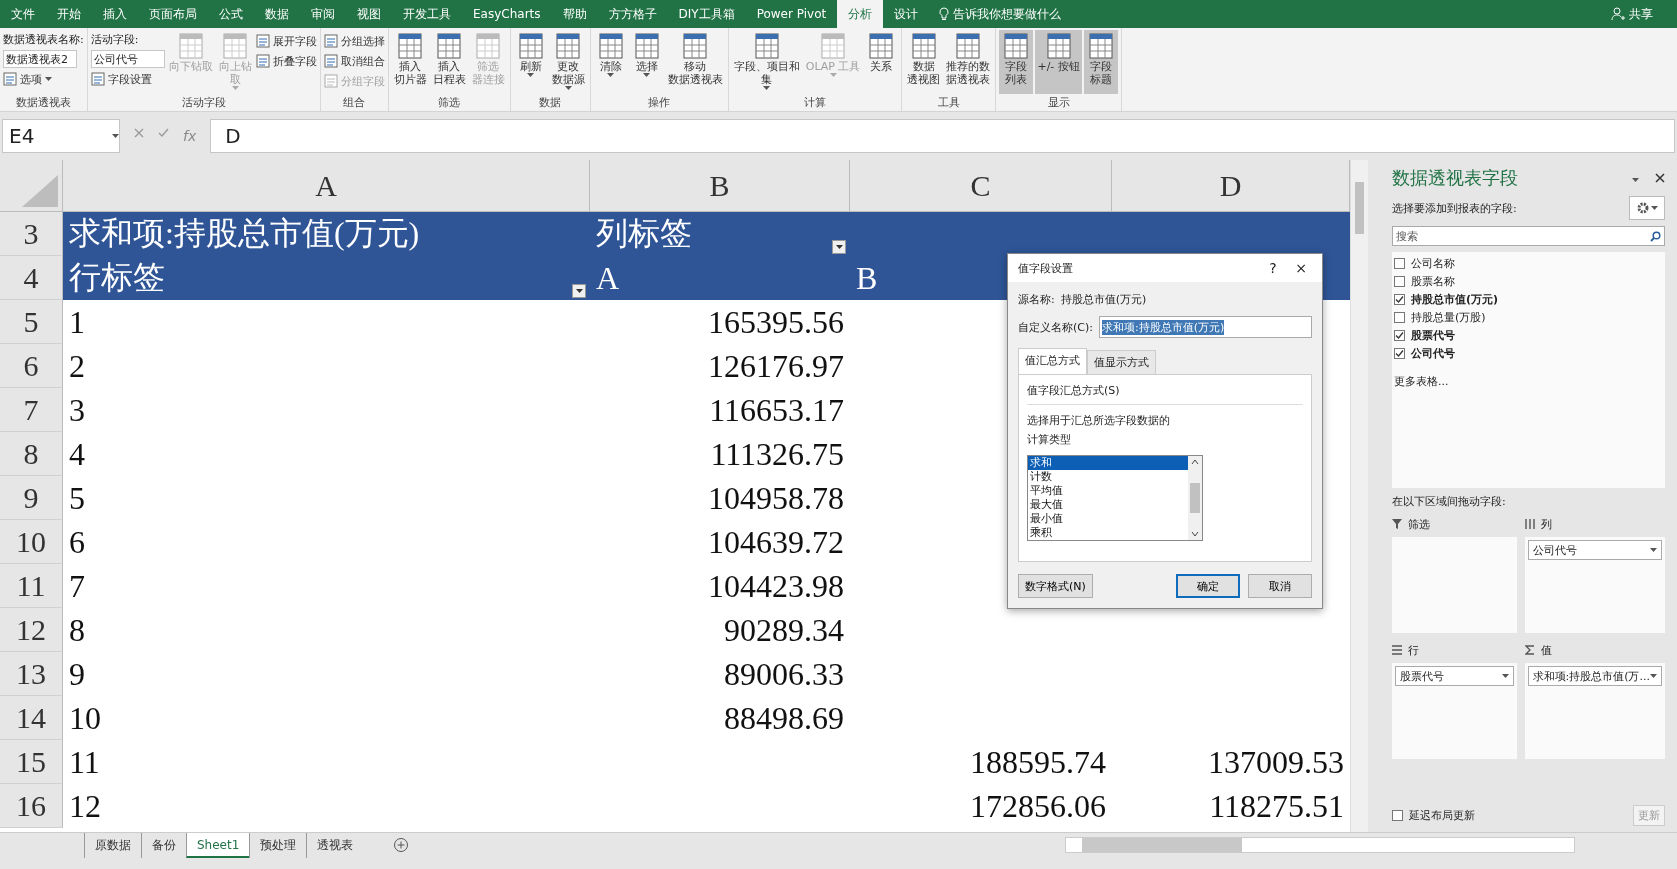 This screenshot has width=1677, height=869. Describe the element at coordinates (1108, 463) in the screenshot. I see `list-option: 求和` at that location.